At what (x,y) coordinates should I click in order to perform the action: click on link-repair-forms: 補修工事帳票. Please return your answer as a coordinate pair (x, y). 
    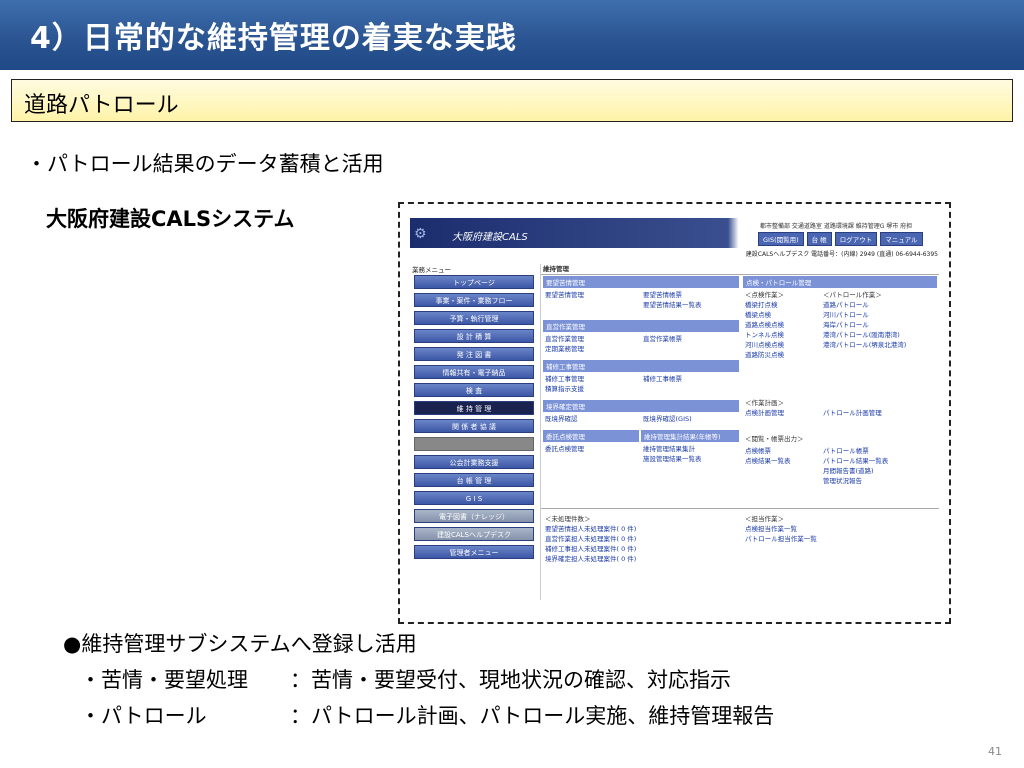
    Looking at the image, I should click on (662, 379).